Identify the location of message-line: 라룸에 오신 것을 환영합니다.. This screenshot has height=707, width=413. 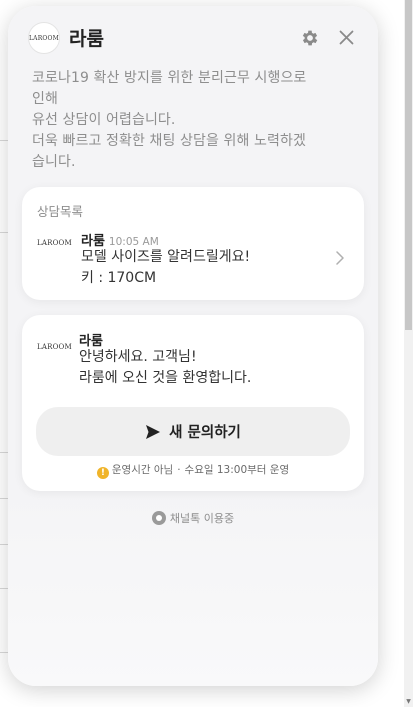
(165, 378).